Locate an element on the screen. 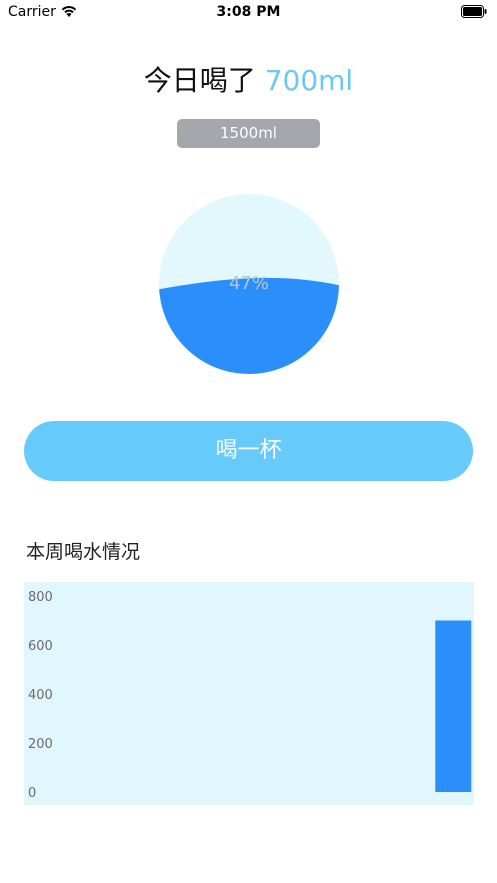  clock-time: 3:08 PM is located at coordinates (248, 12).